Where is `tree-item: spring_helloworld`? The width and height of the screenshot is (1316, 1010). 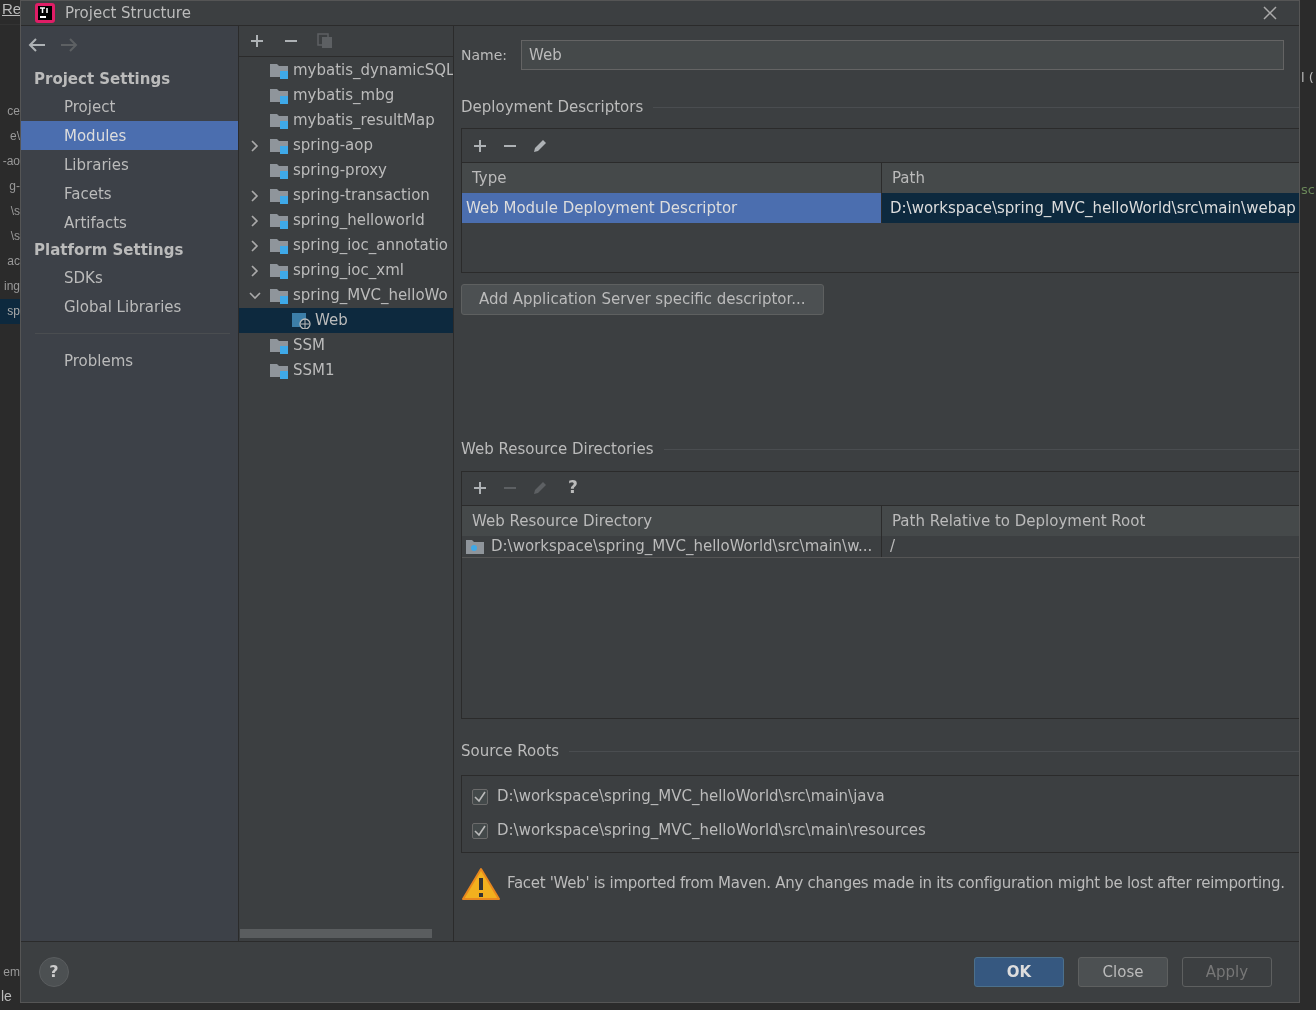
tree-item: spring_helloworld is located at coordinates (346, 220).